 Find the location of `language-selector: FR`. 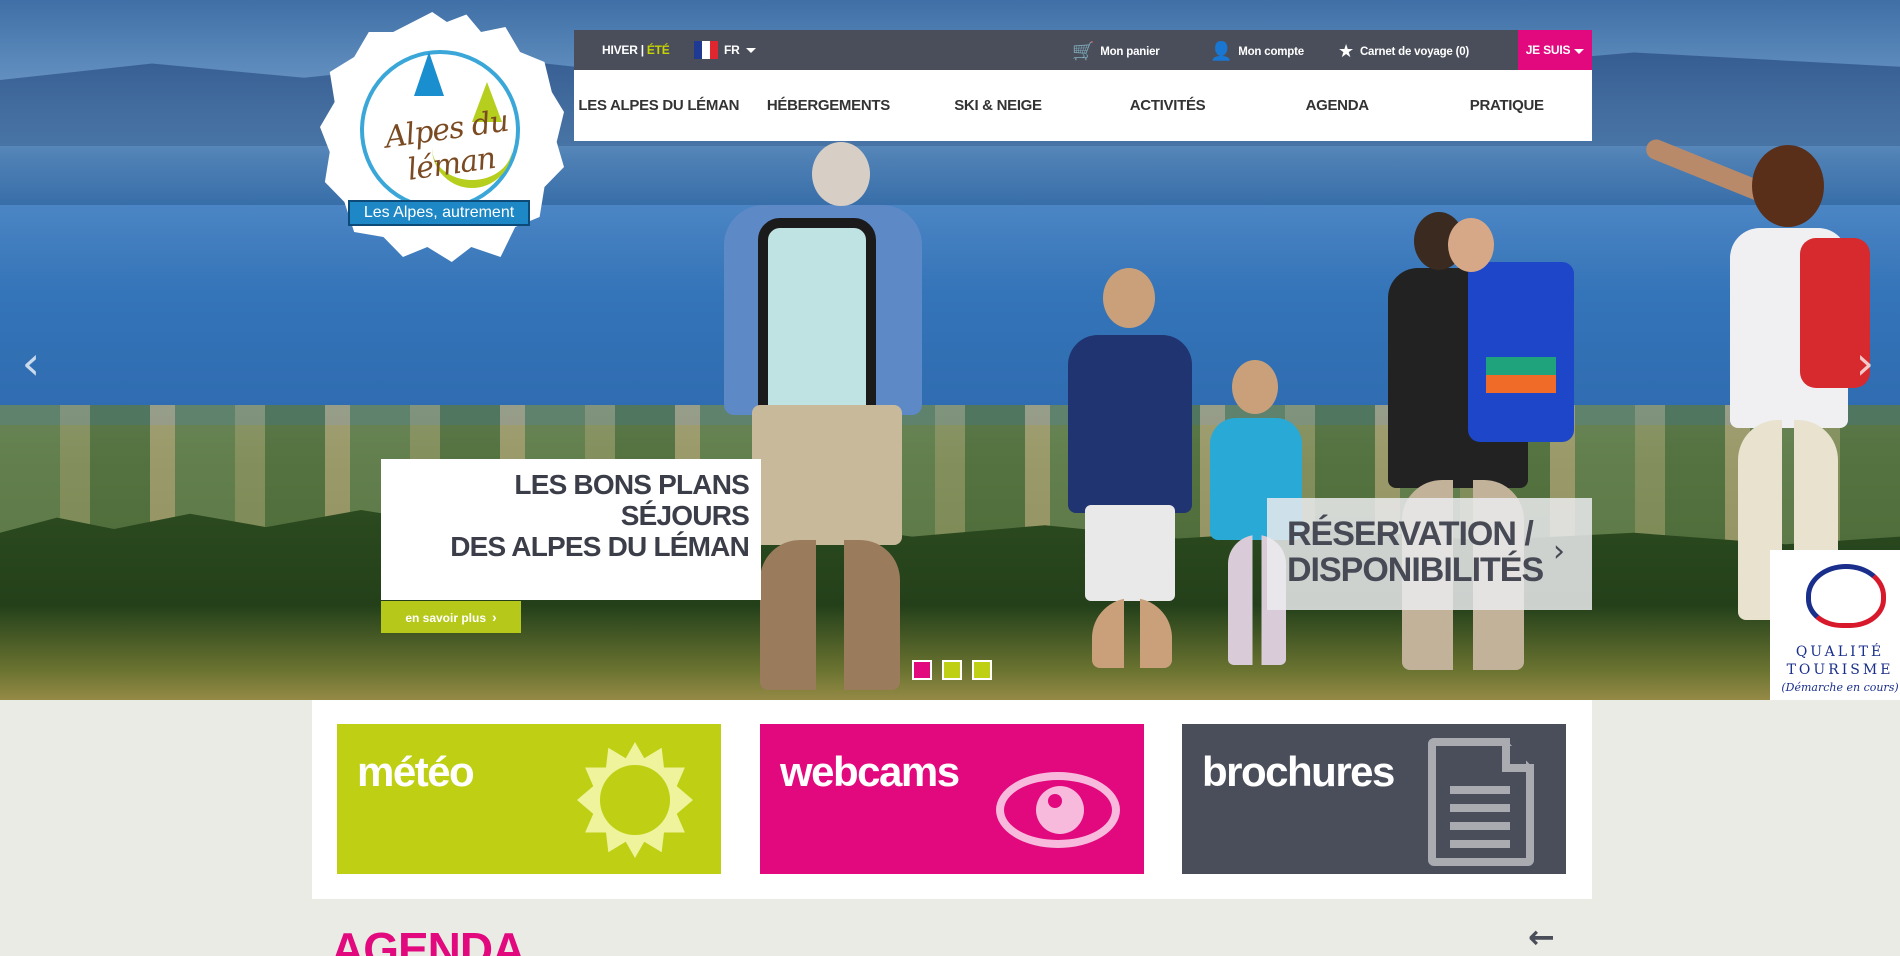

language-selector: FR is located at coordinates (725, 50).